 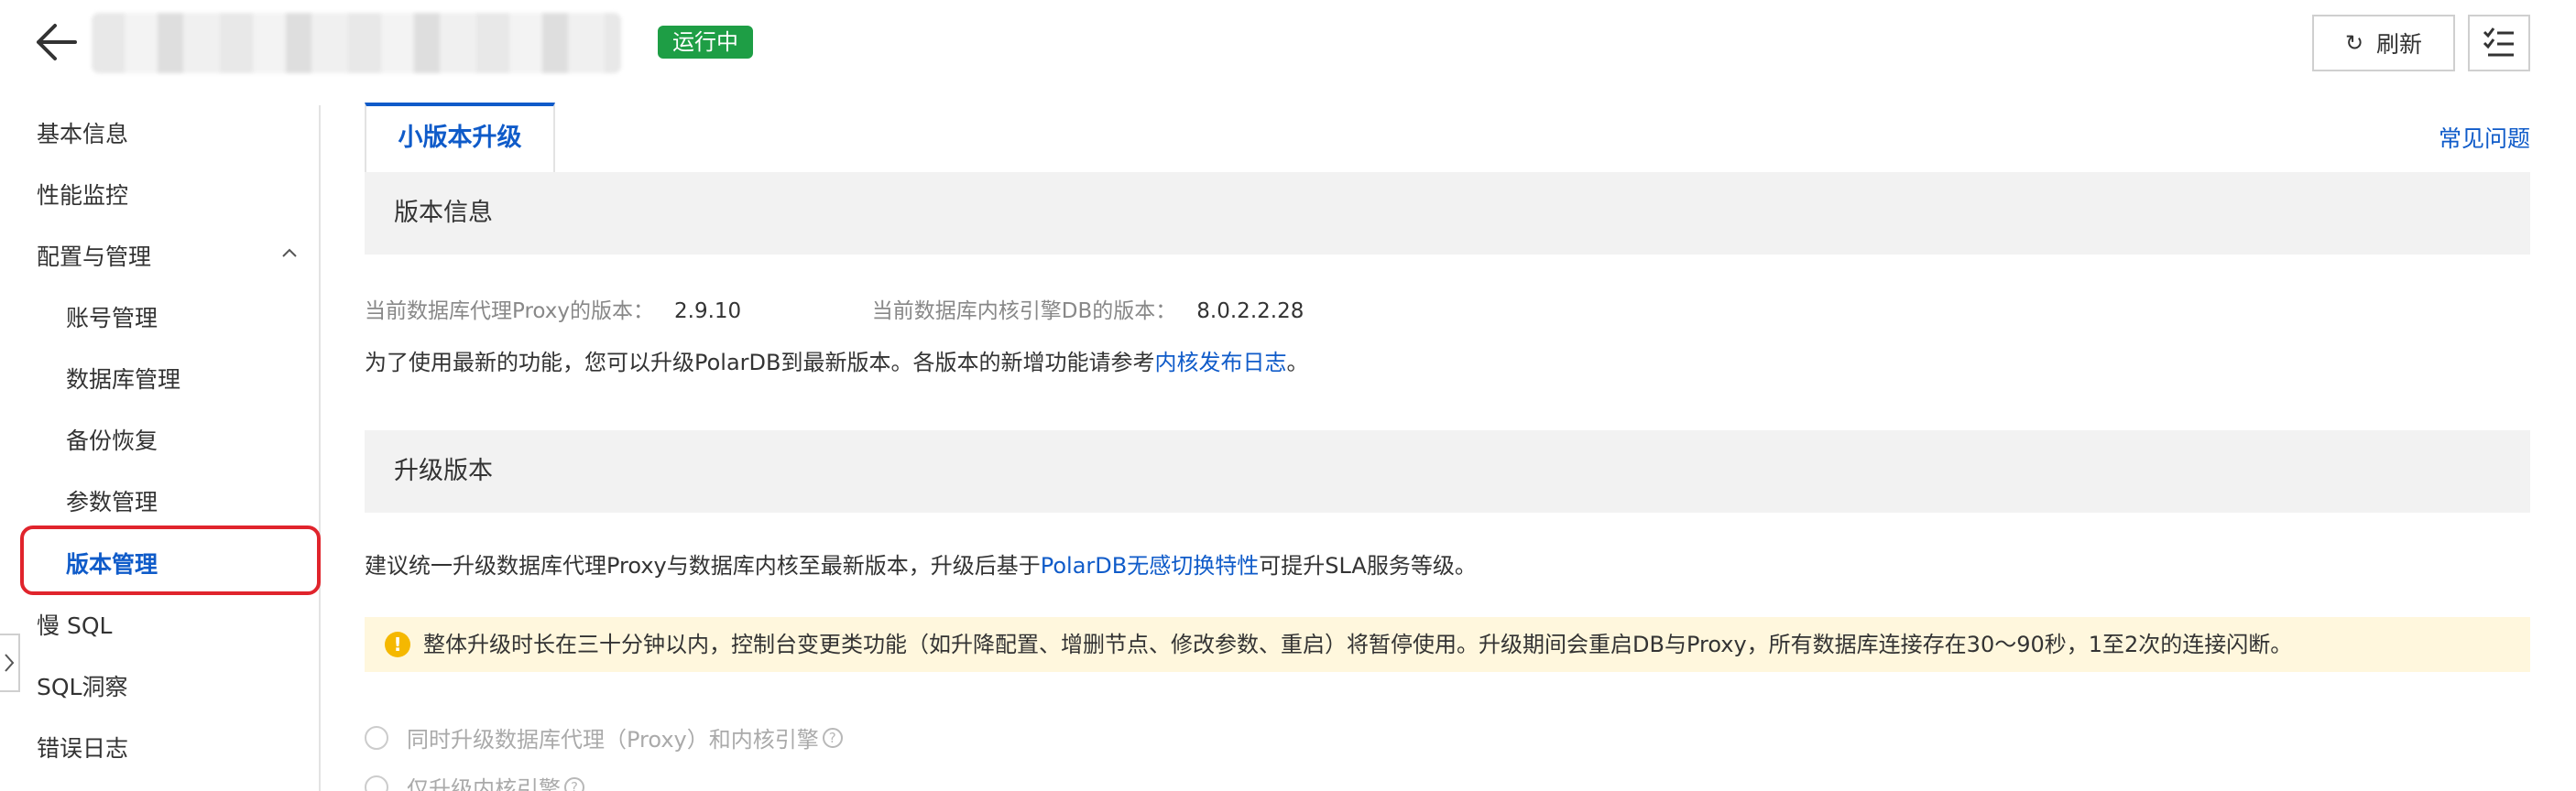 I want to click on task-list-icon, so click(x=2499, y=42).